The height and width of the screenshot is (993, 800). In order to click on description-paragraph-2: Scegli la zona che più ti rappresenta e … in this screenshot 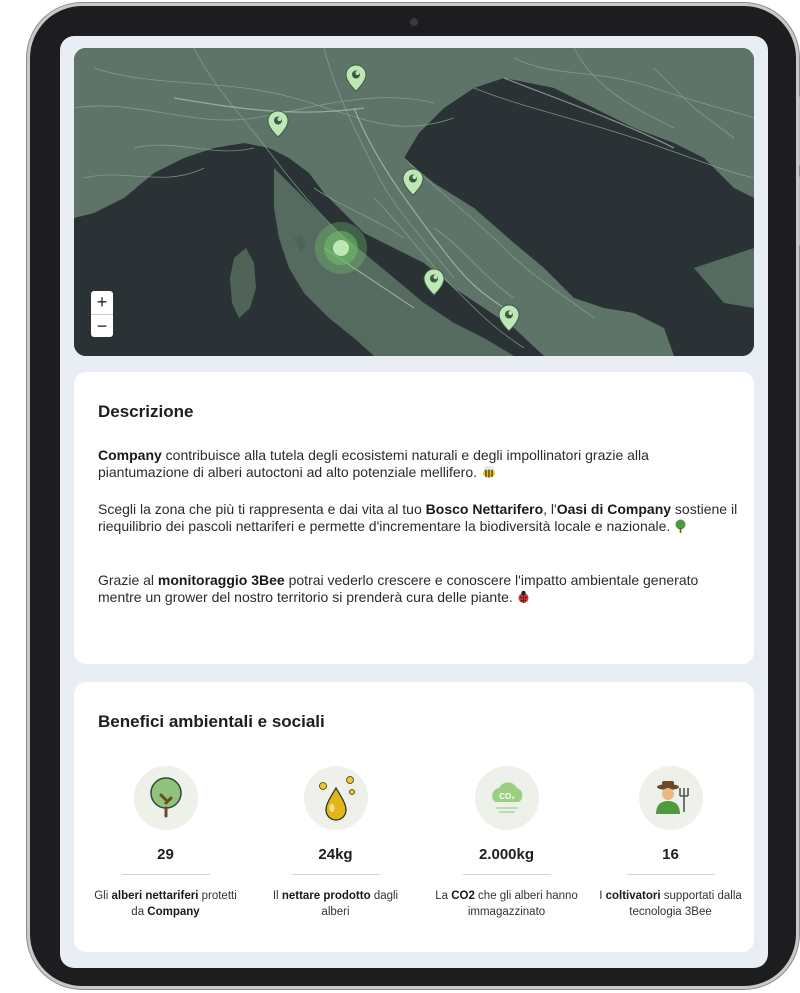, I will do `click(418, 517)`.